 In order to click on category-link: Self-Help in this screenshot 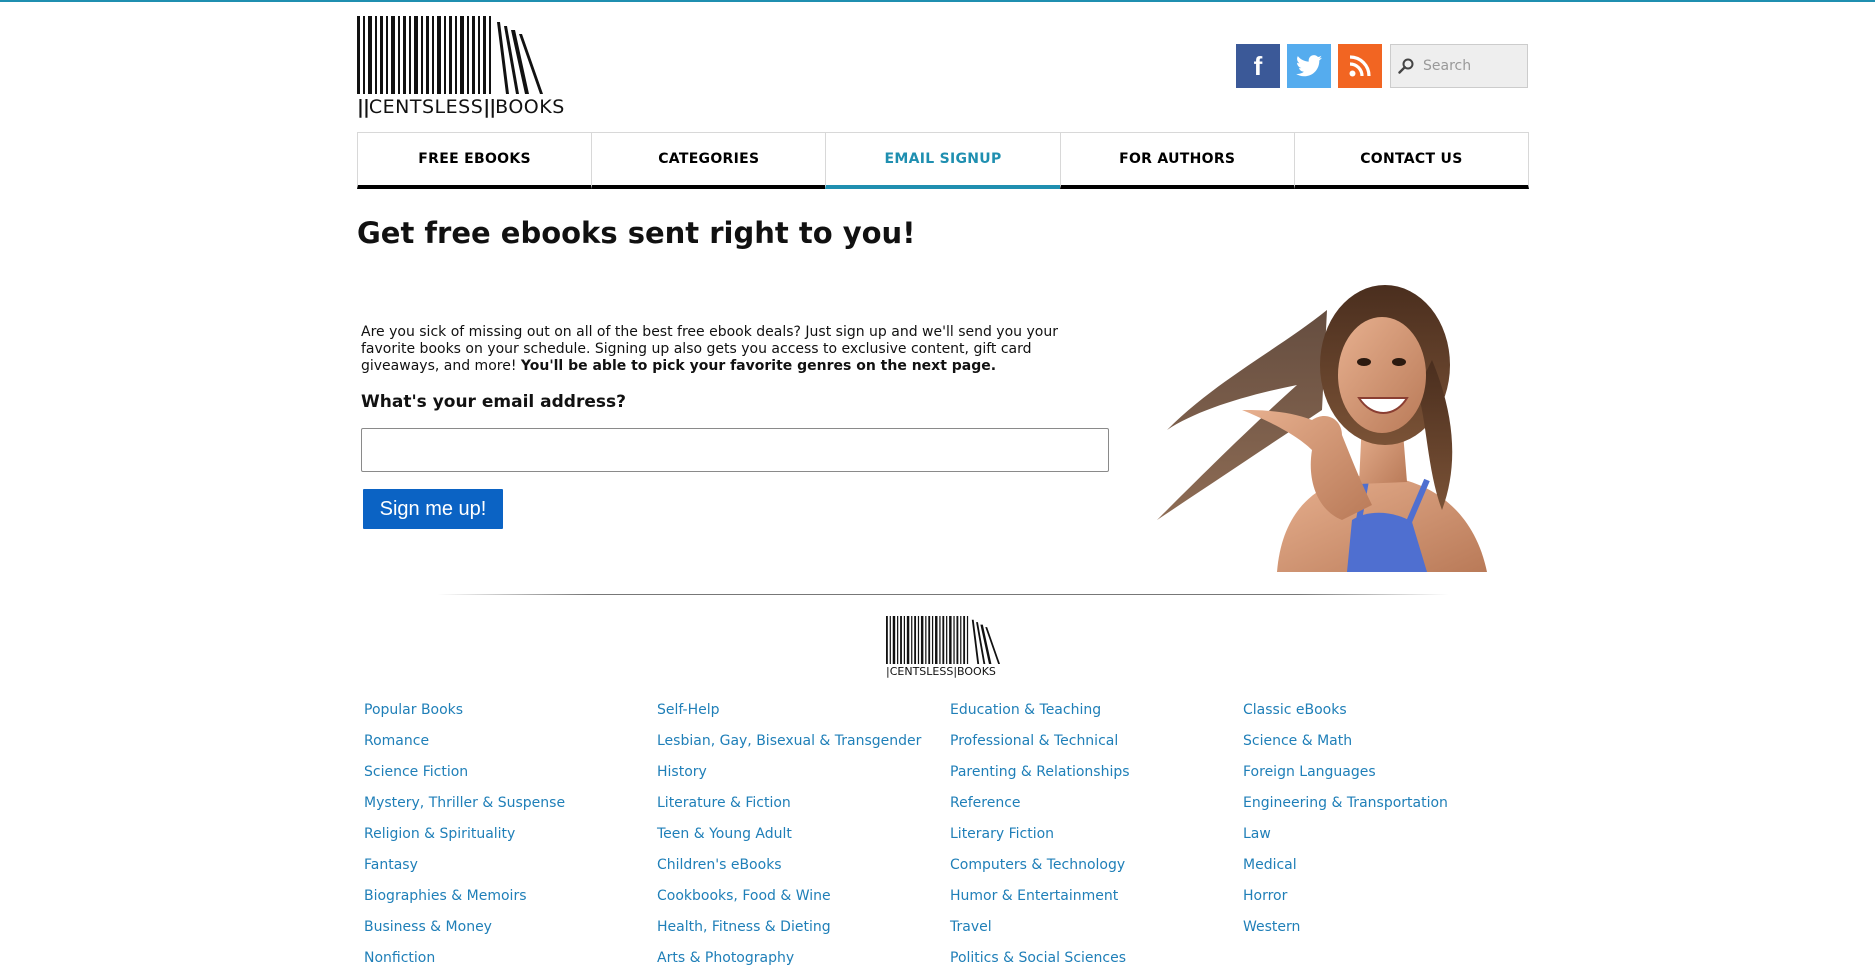, I will do `click(803, 715)`.